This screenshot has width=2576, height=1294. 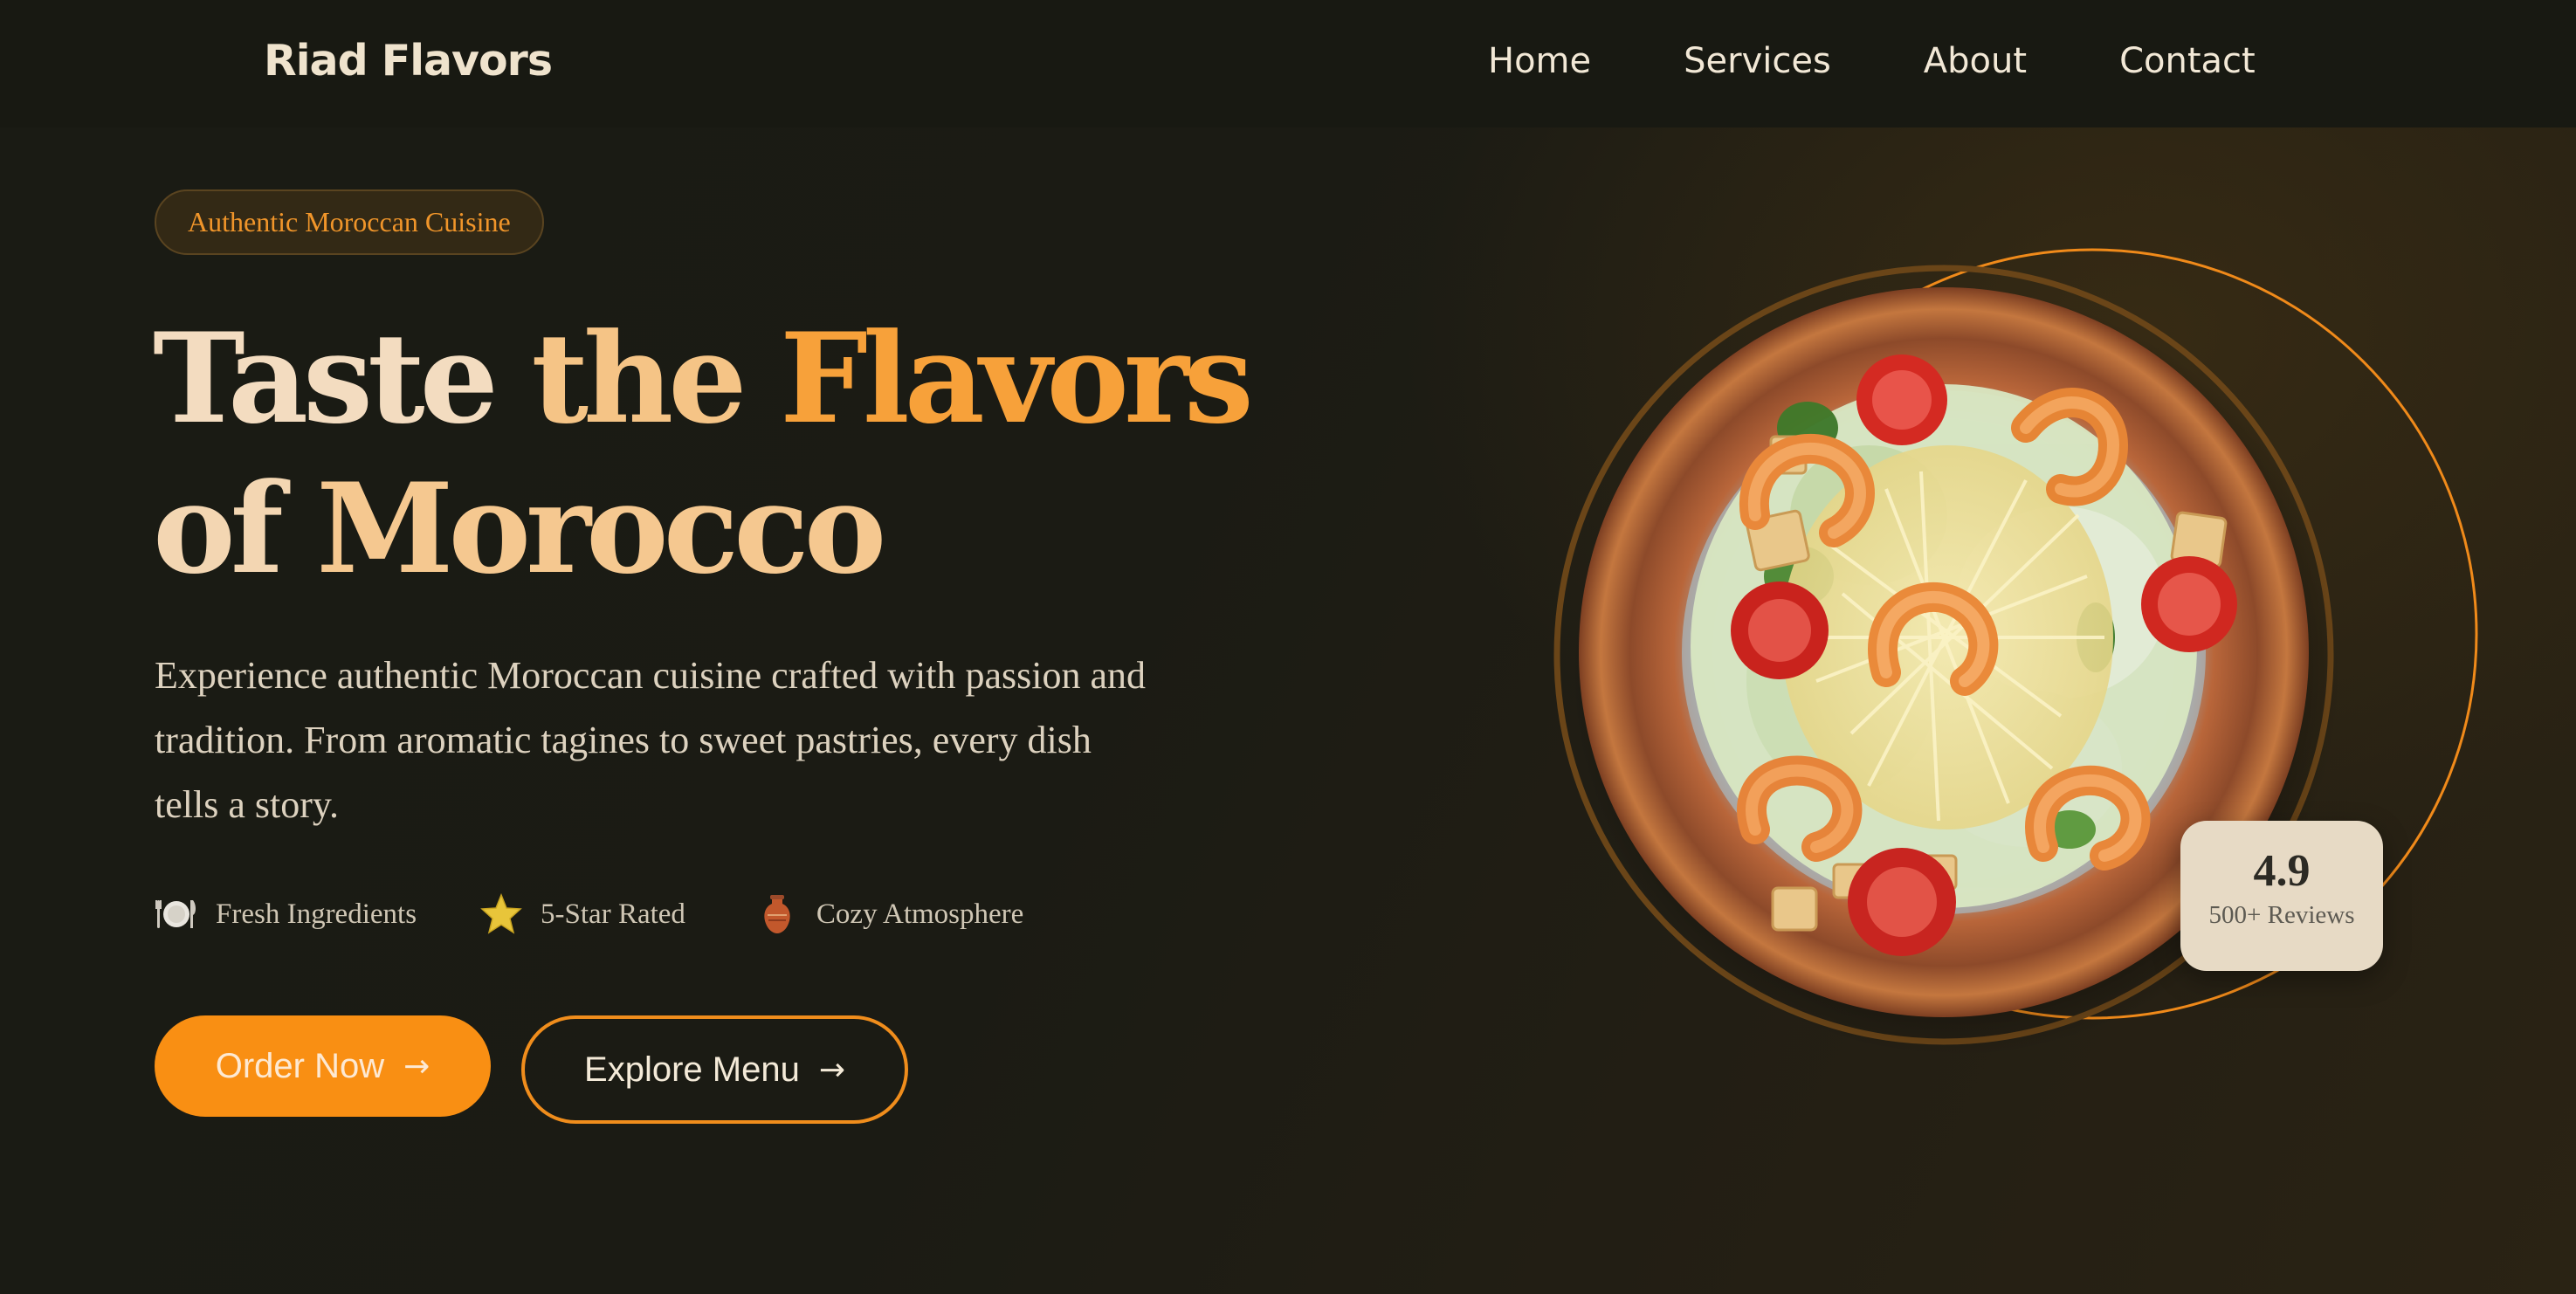 What do you see at coordinates (1539, 61) in the screenshot?
I see `nav-link-home: Home` at bounding box center [1539, 61].